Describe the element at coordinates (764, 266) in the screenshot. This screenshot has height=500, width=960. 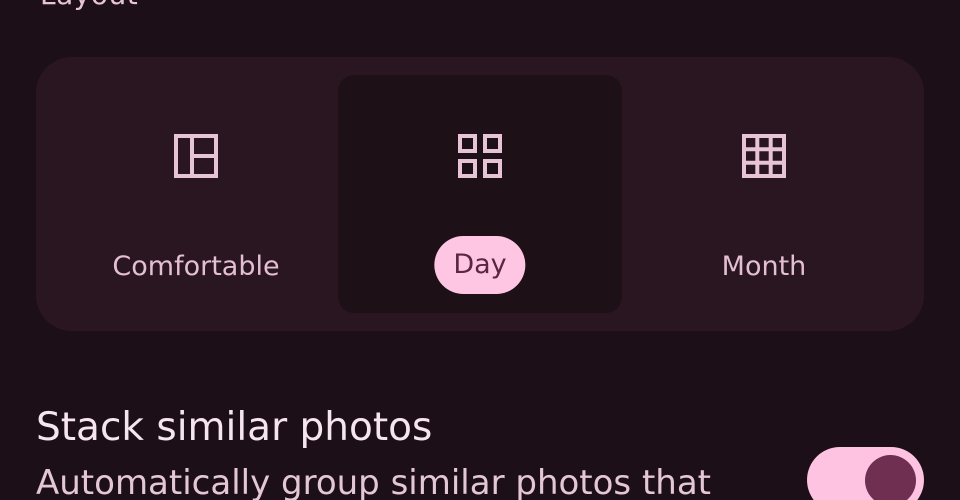
I see `layout-option-label: Month` at that location.